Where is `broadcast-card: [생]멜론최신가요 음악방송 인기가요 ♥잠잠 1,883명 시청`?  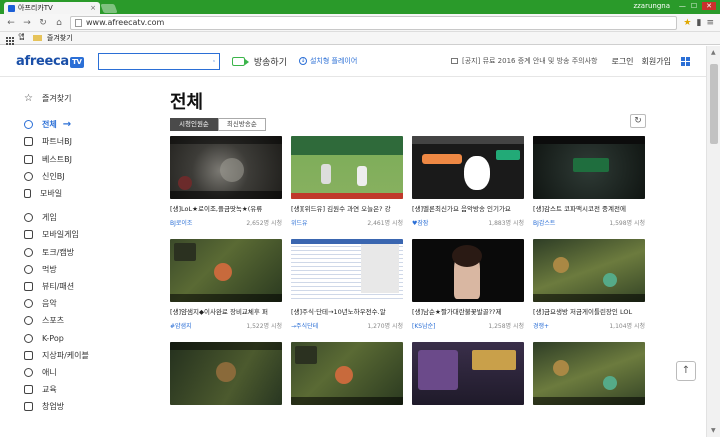
broadcast-card: [생]멜론최신가요 음악방송 인기가요 ♥잠잠 1,883명 시청 is located at coordinates (468, 181).